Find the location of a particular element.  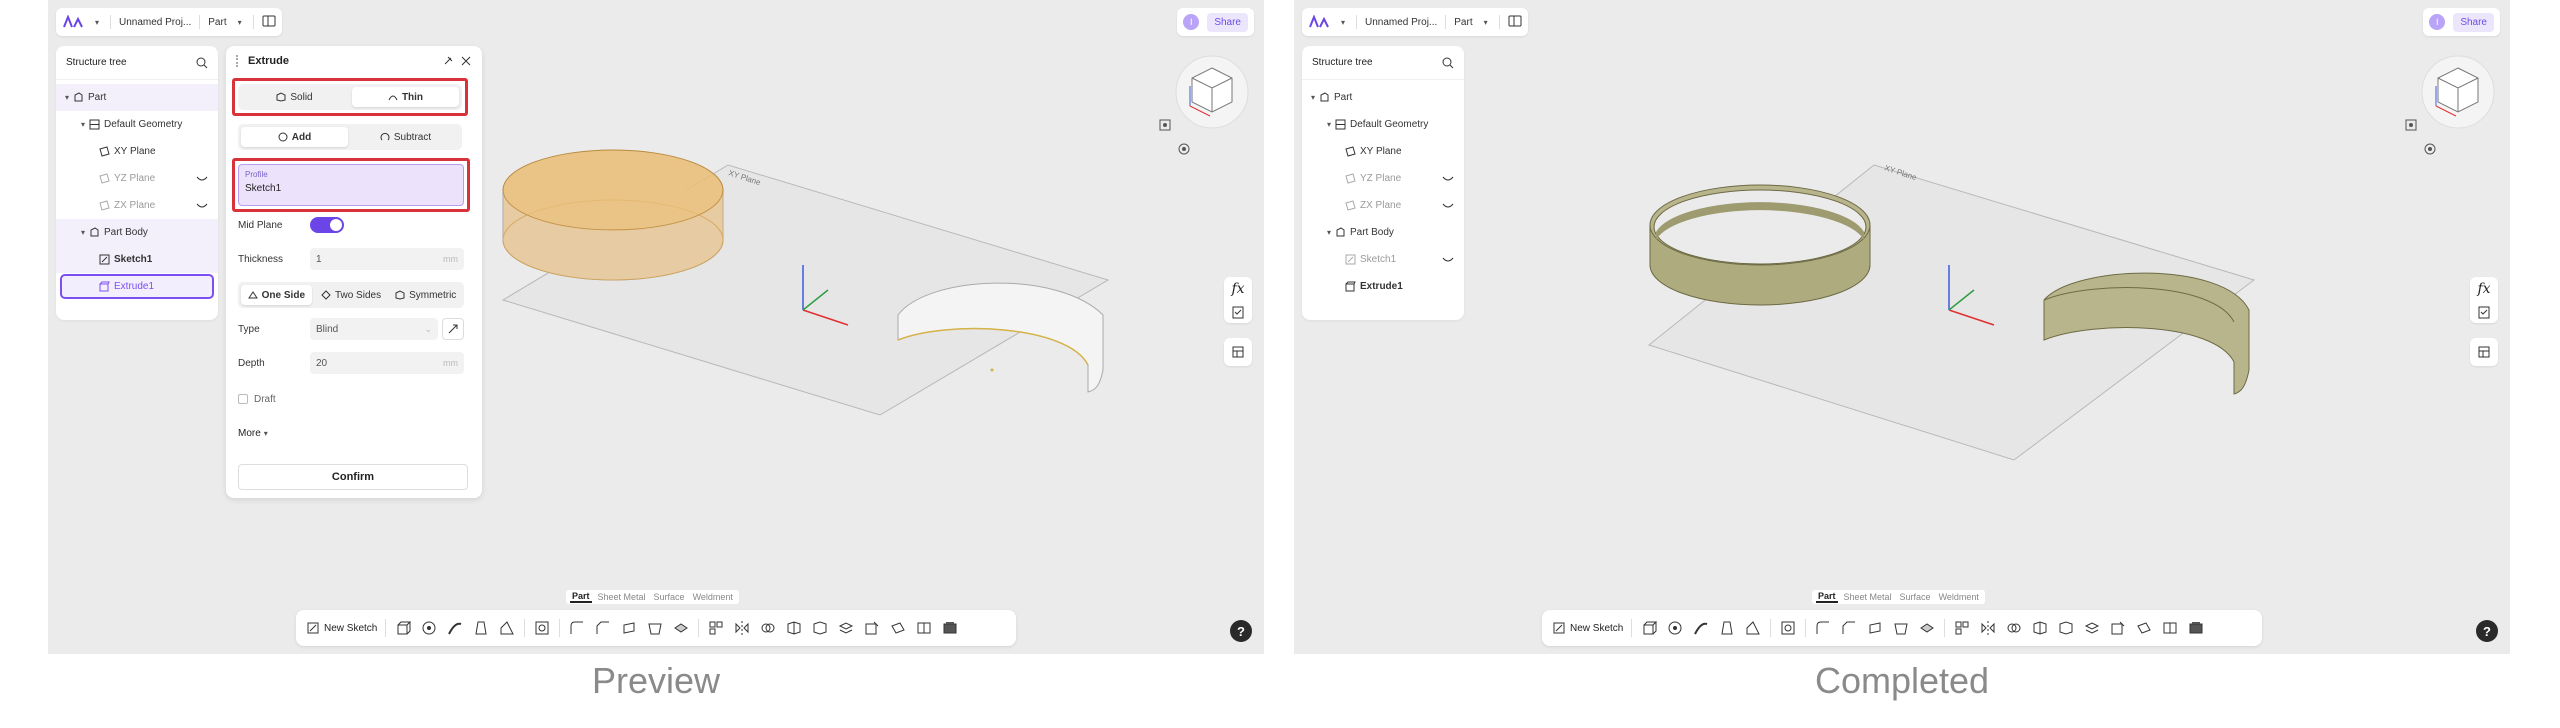

confirm-button: Confirm is located at coordinates (353, 477).